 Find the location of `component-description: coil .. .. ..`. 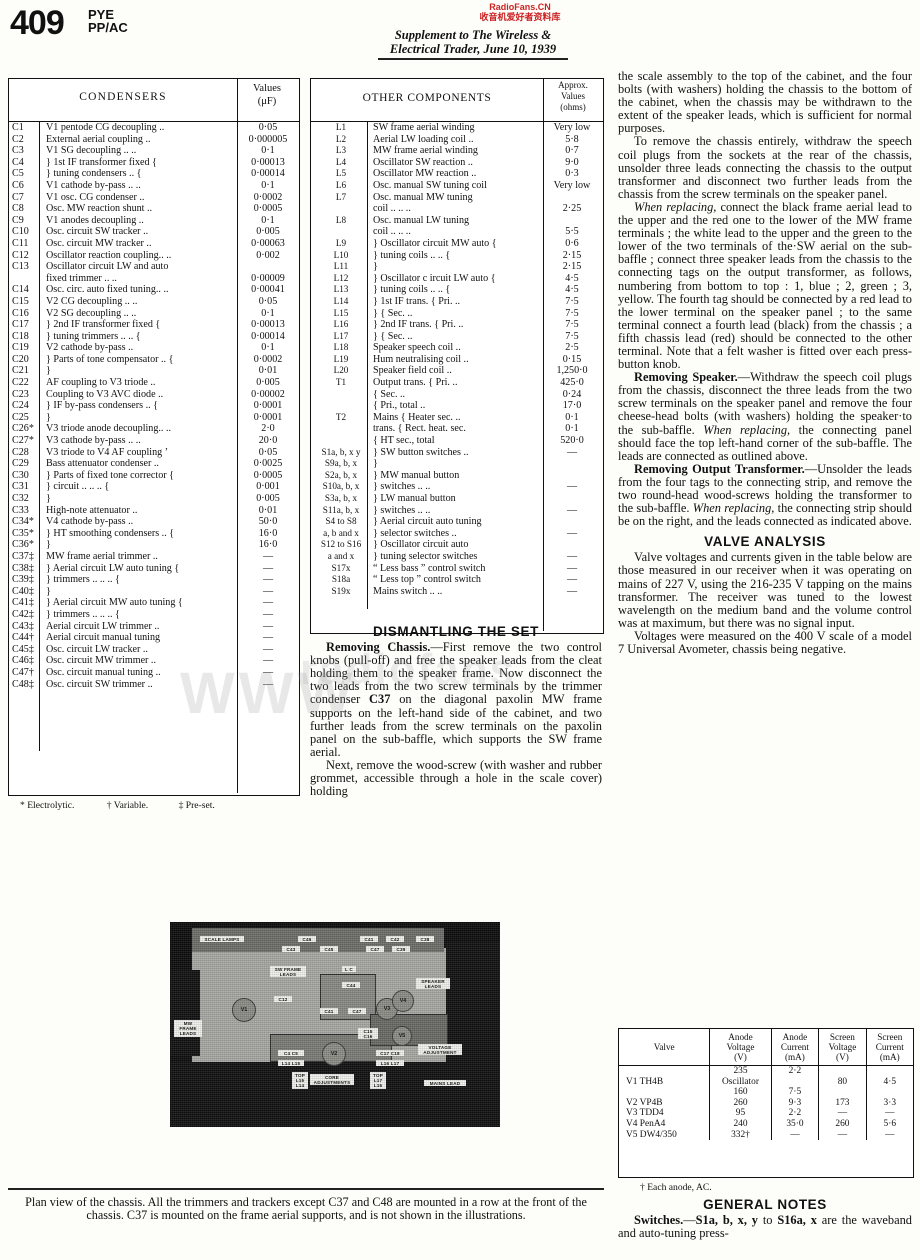

component-description: coil .. .. .. is located at coordinates (392, 232).